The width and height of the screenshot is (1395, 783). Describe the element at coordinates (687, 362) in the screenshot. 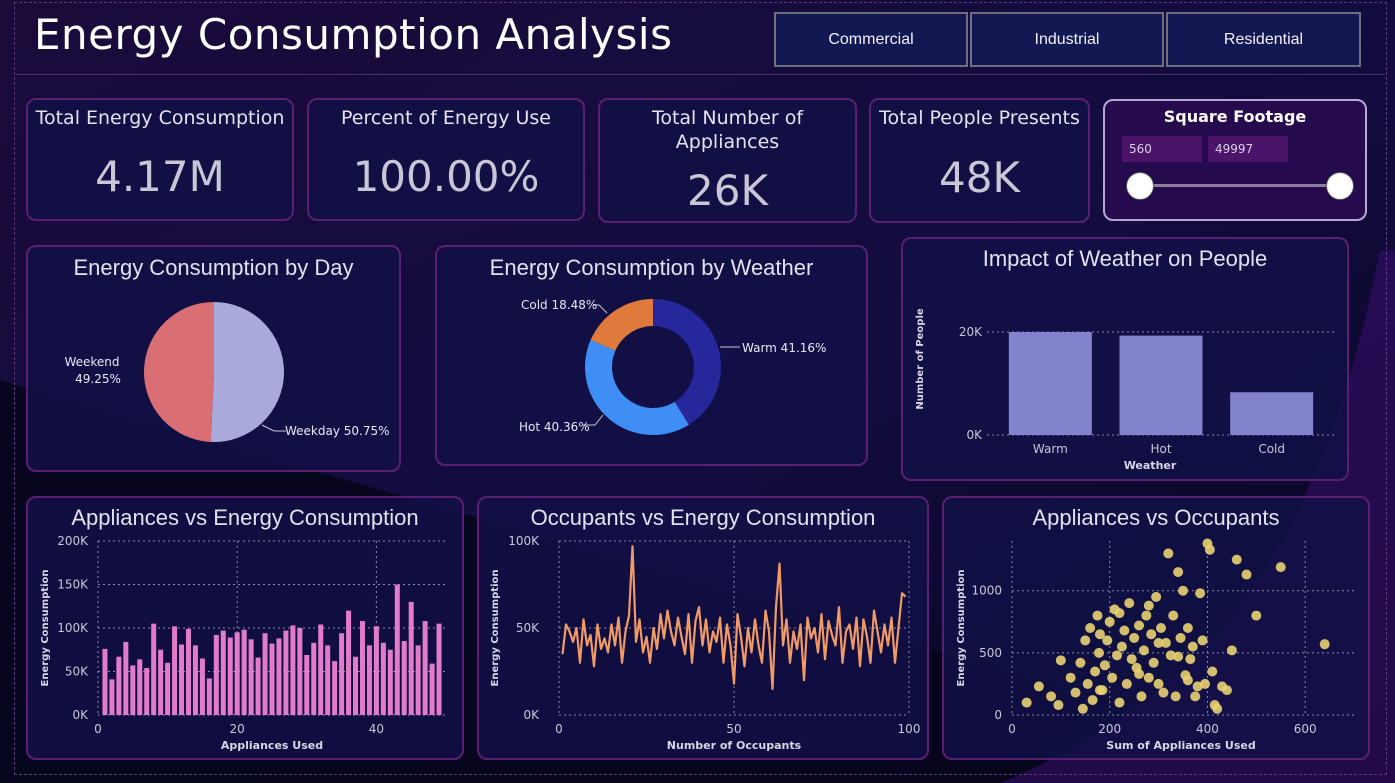

I see `donut-slice-warm` at that location.